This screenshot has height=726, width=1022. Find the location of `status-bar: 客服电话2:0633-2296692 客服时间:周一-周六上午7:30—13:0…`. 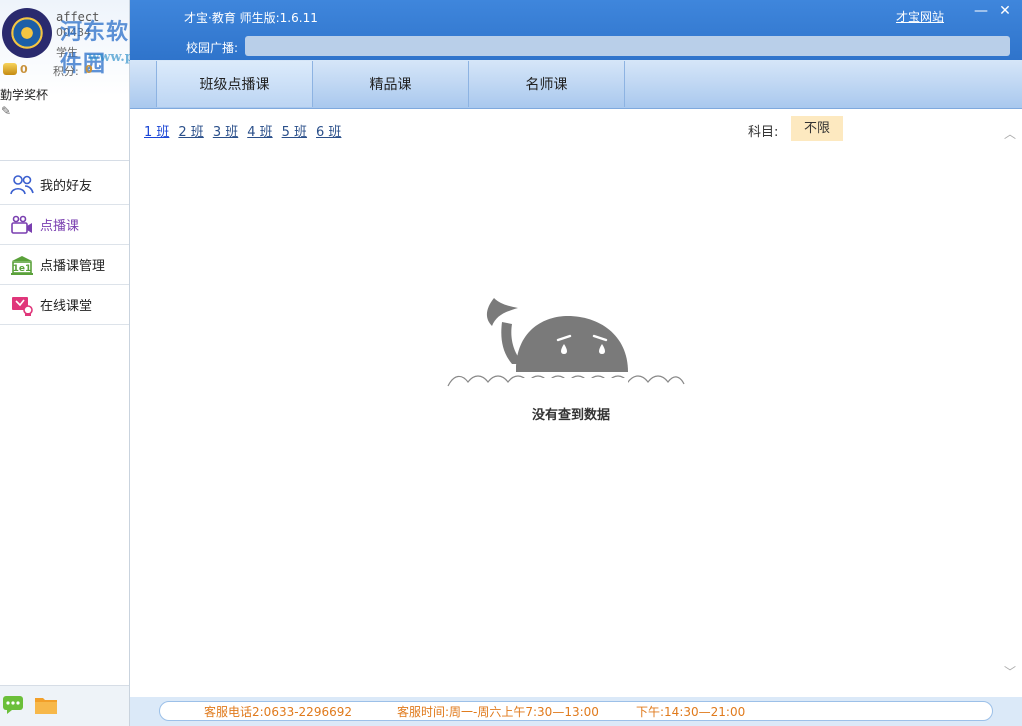

status-bar: 客服电话2:0633-2296692 客服时间:周一-周六上午7:30—13:0… is located at coordinates (576, 711).